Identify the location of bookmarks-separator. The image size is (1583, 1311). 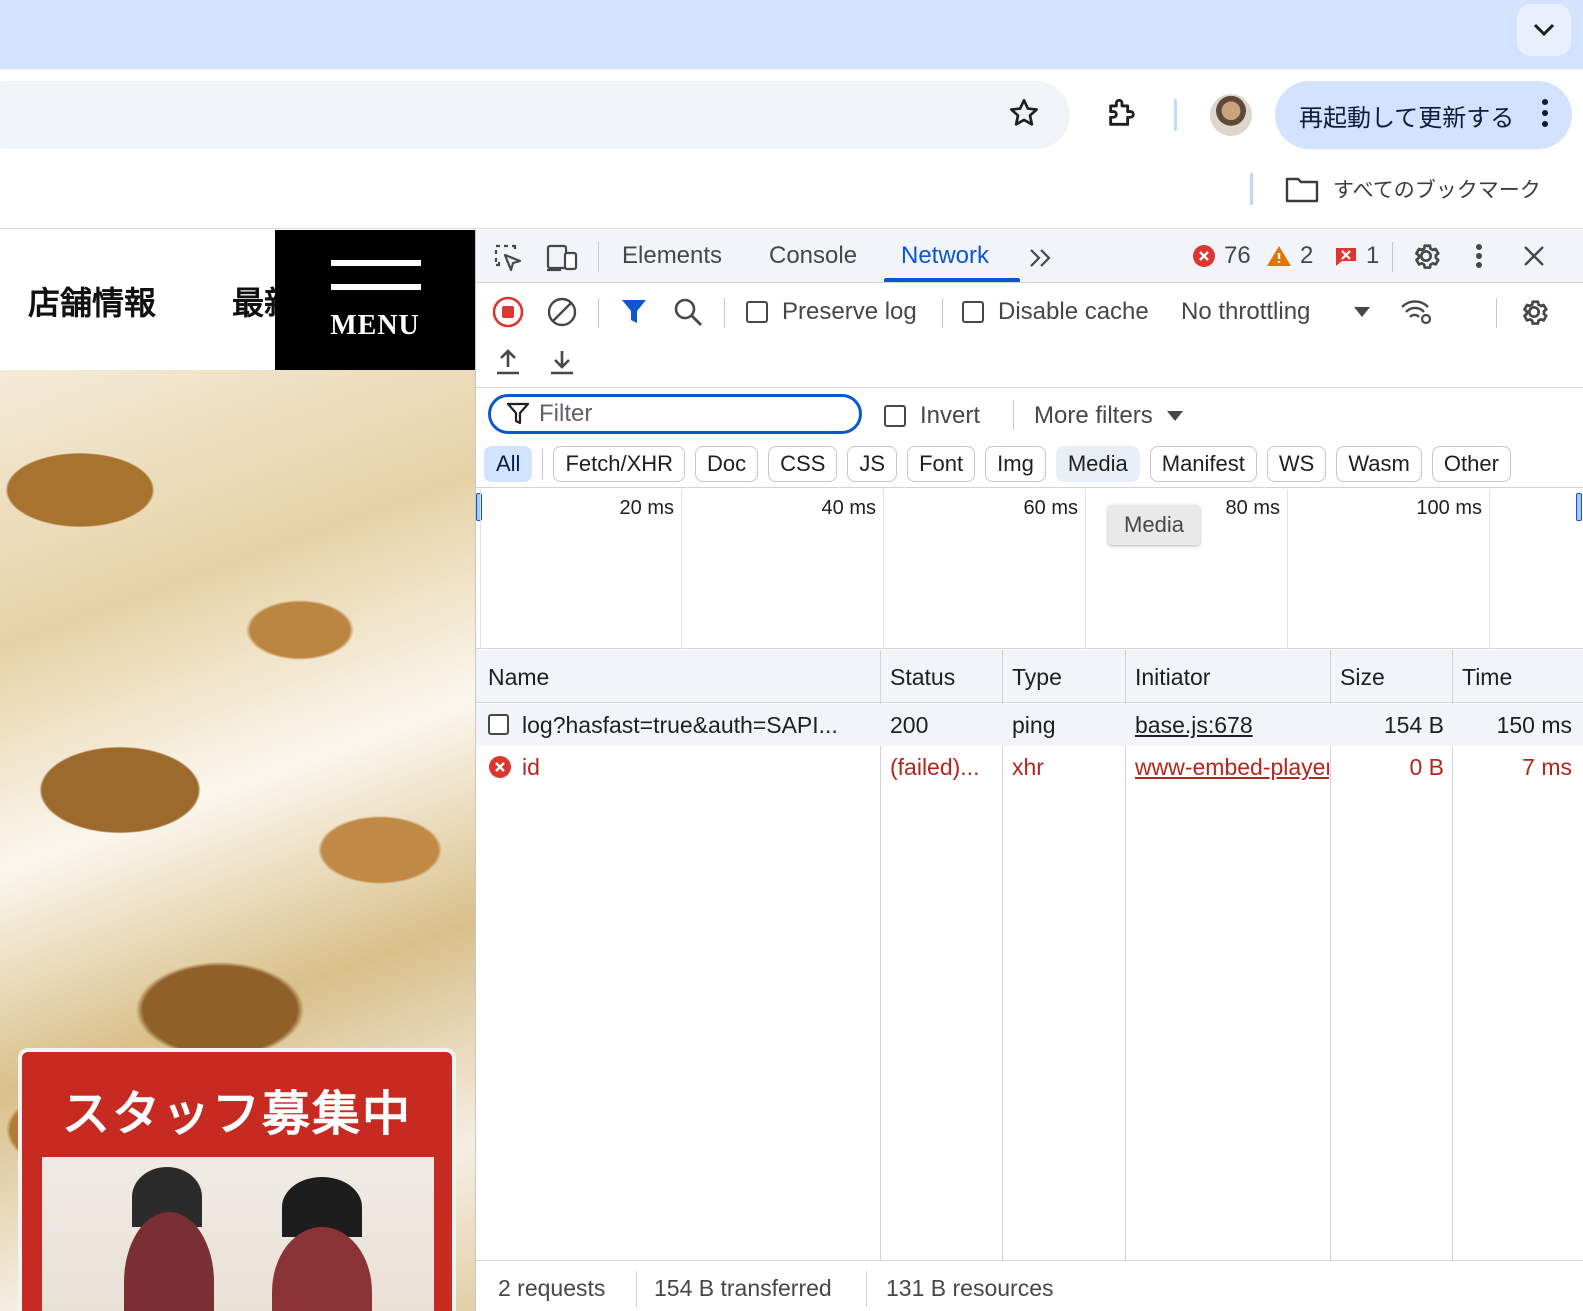
(1251, 189).